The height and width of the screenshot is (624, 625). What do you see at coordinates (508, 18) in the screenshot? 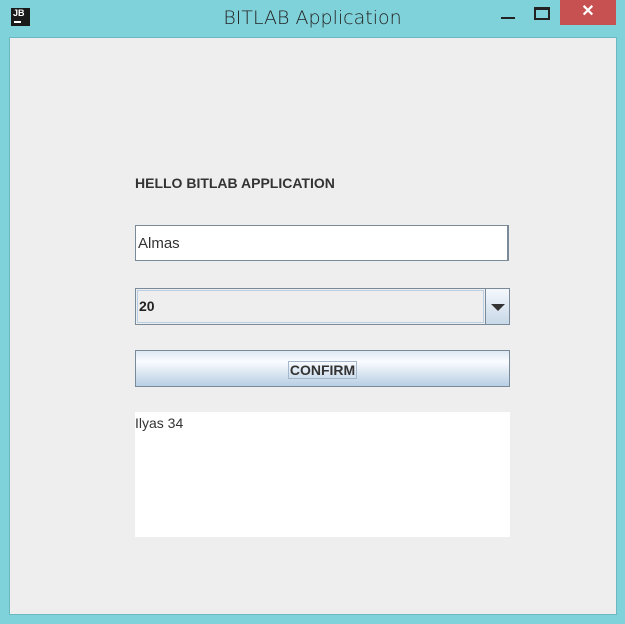
I see `minimize-button` at bounding box center [508, 18].